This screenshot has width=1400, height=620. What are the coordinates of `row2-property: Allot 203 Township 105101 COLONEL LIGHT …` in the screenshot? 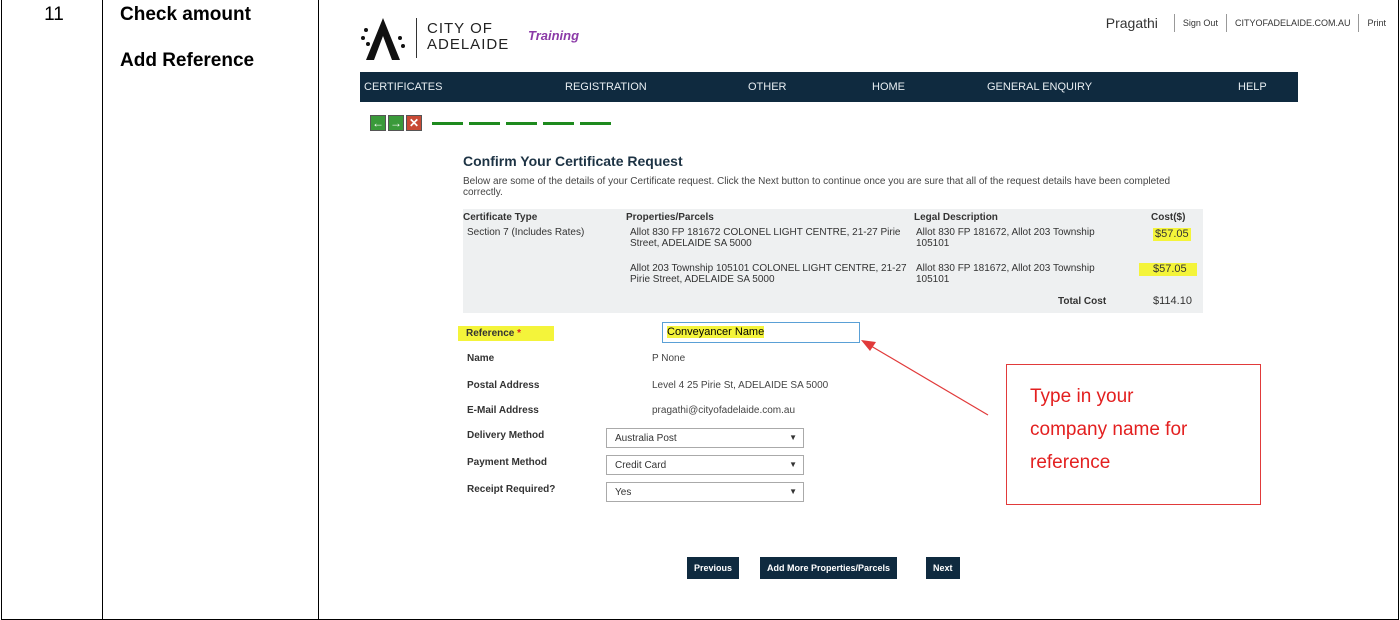 It's located at (768, 274).